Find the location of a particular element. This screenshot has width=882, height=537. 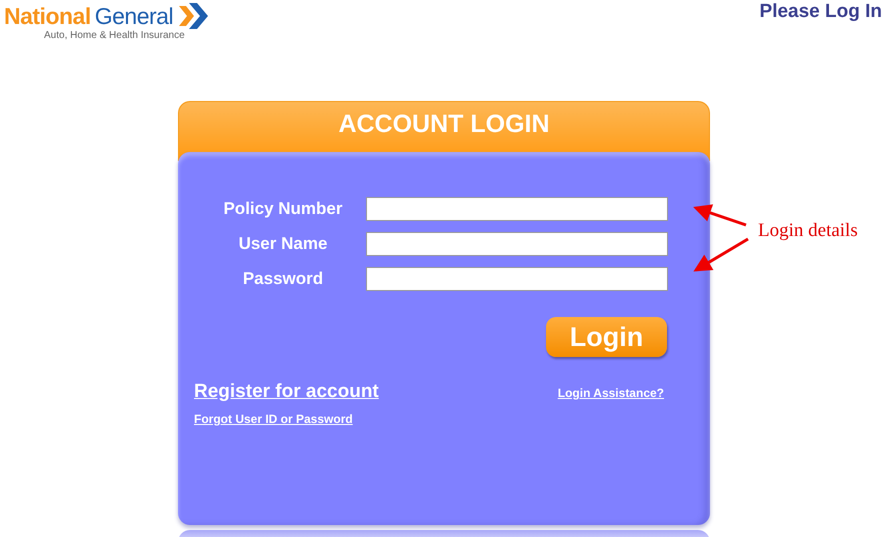

forgot-link: Forgot User ID or Password is located at coordinates (286, 419).